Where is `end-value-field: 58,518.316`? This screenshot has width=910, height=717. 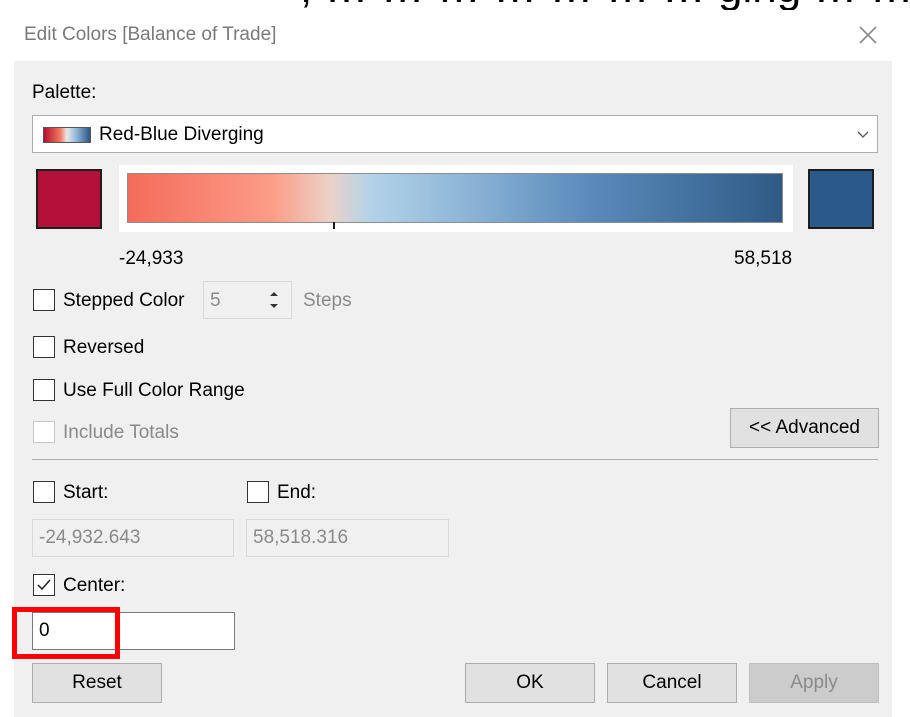
end-value-field: 58,518.316 is located at coordinates (347, 538).